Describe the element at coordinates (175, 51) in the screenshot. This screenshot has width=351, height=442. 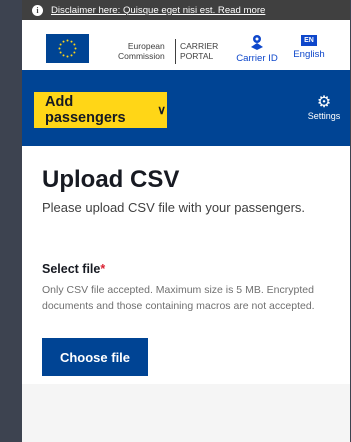
I see `header-divider` at that location.